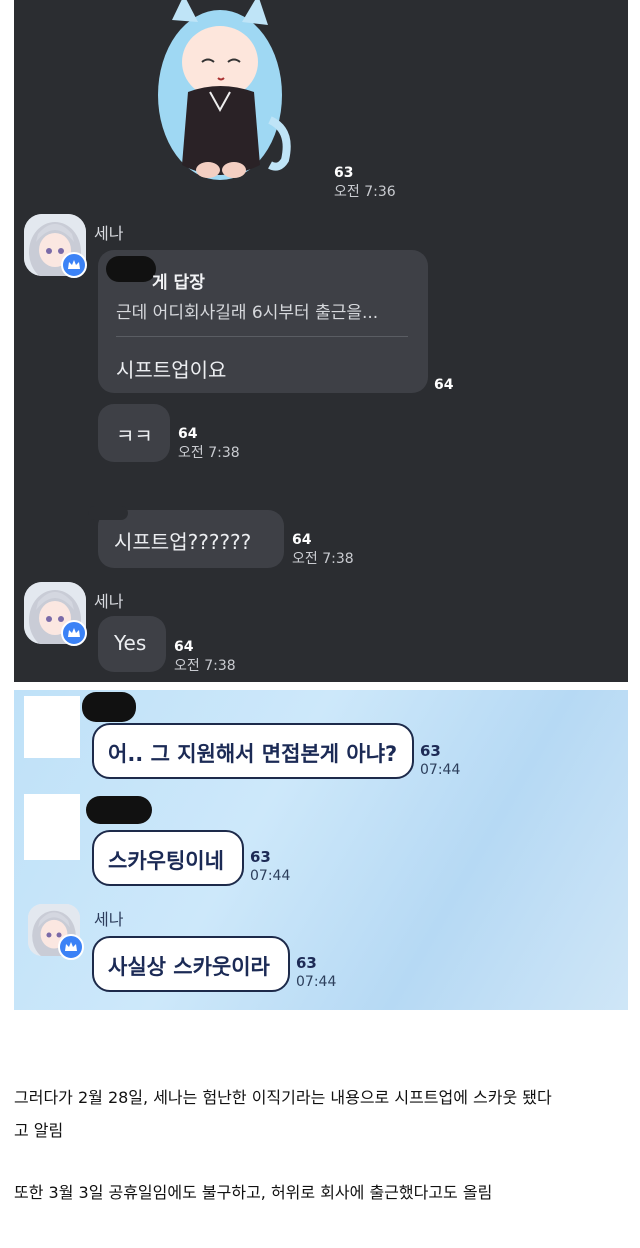 The width and height of the screenshot is (640, 1248). Describe the element at coordinates (171, 370) in the screenshot. I see `message-text: 시프트업이요` at that location.